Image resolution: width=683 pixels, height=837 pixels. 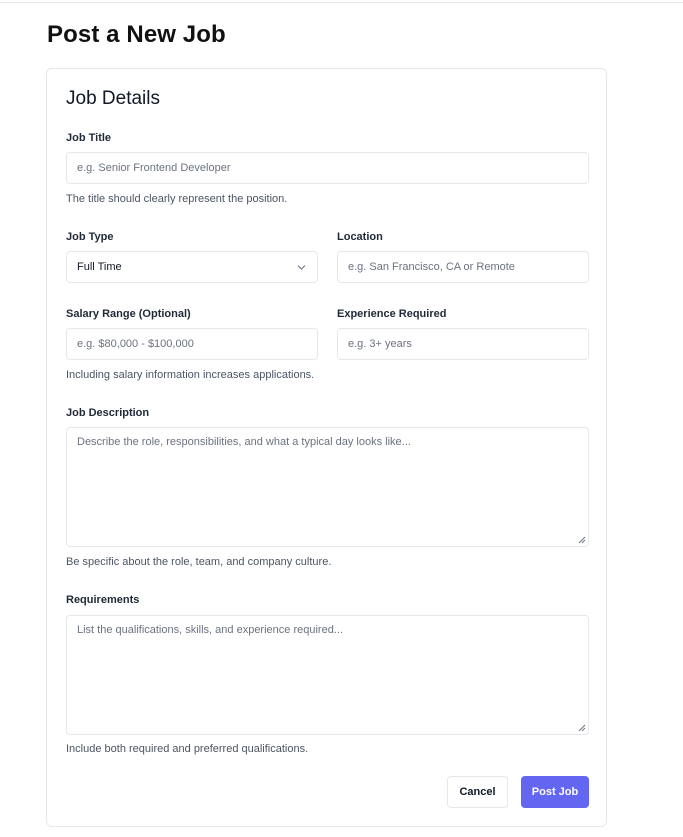 I want to click on page-title: Post a New Job, so click(x=136, y=34).